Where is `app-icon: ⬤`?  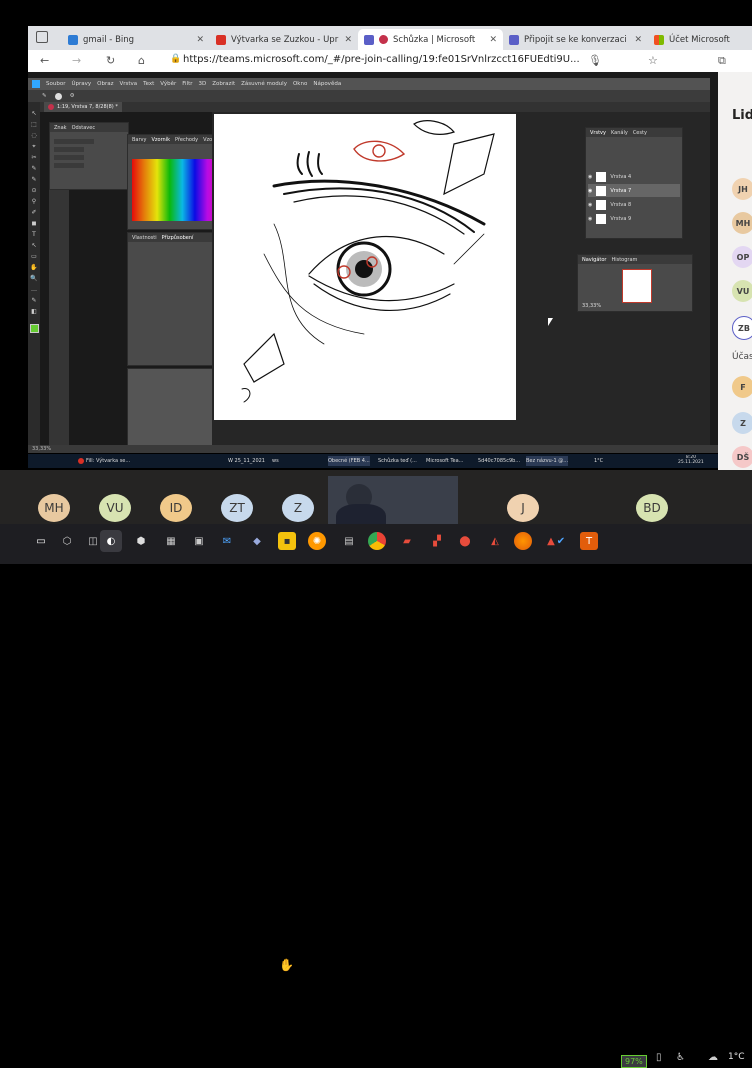
app-icon: ⬤ is located at coordinates (465, 541).